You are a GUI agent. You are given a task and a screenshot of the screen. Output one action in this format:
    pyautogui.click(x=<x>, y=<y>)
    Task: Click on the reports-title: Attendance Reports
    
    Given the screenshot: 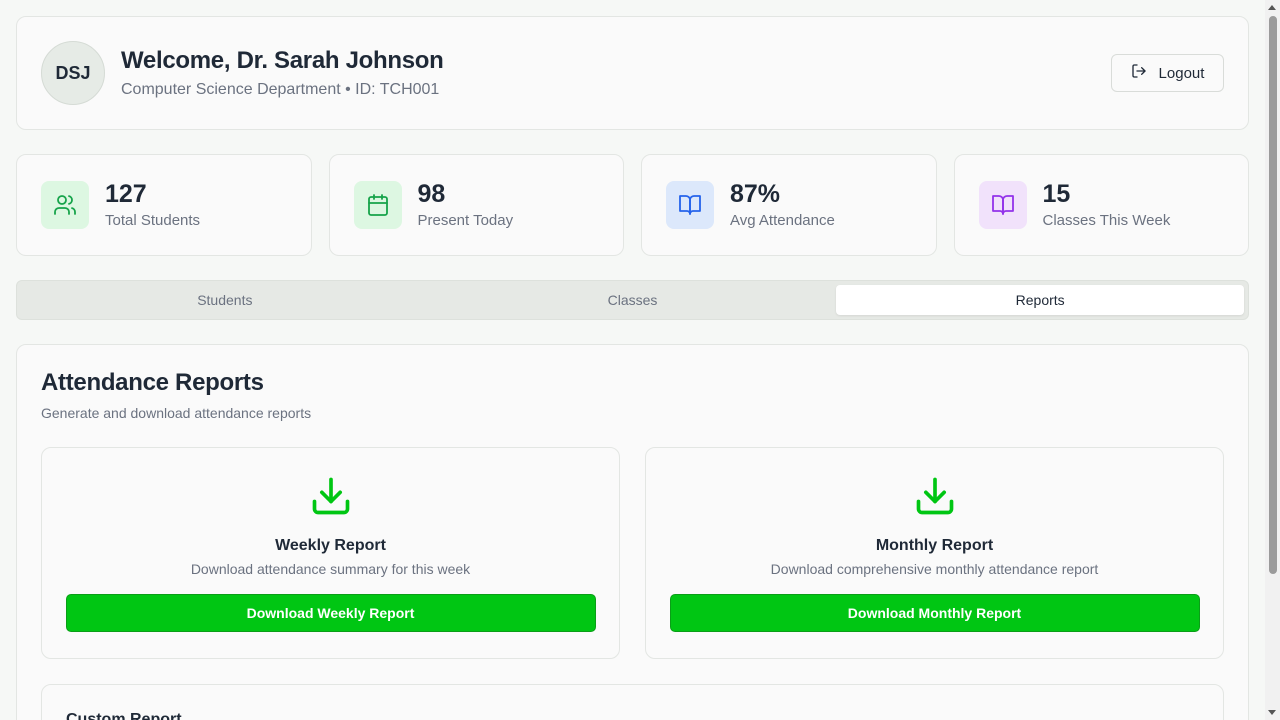 What is the action you would take?
    pyautogui.click(x=152, y=382)
    